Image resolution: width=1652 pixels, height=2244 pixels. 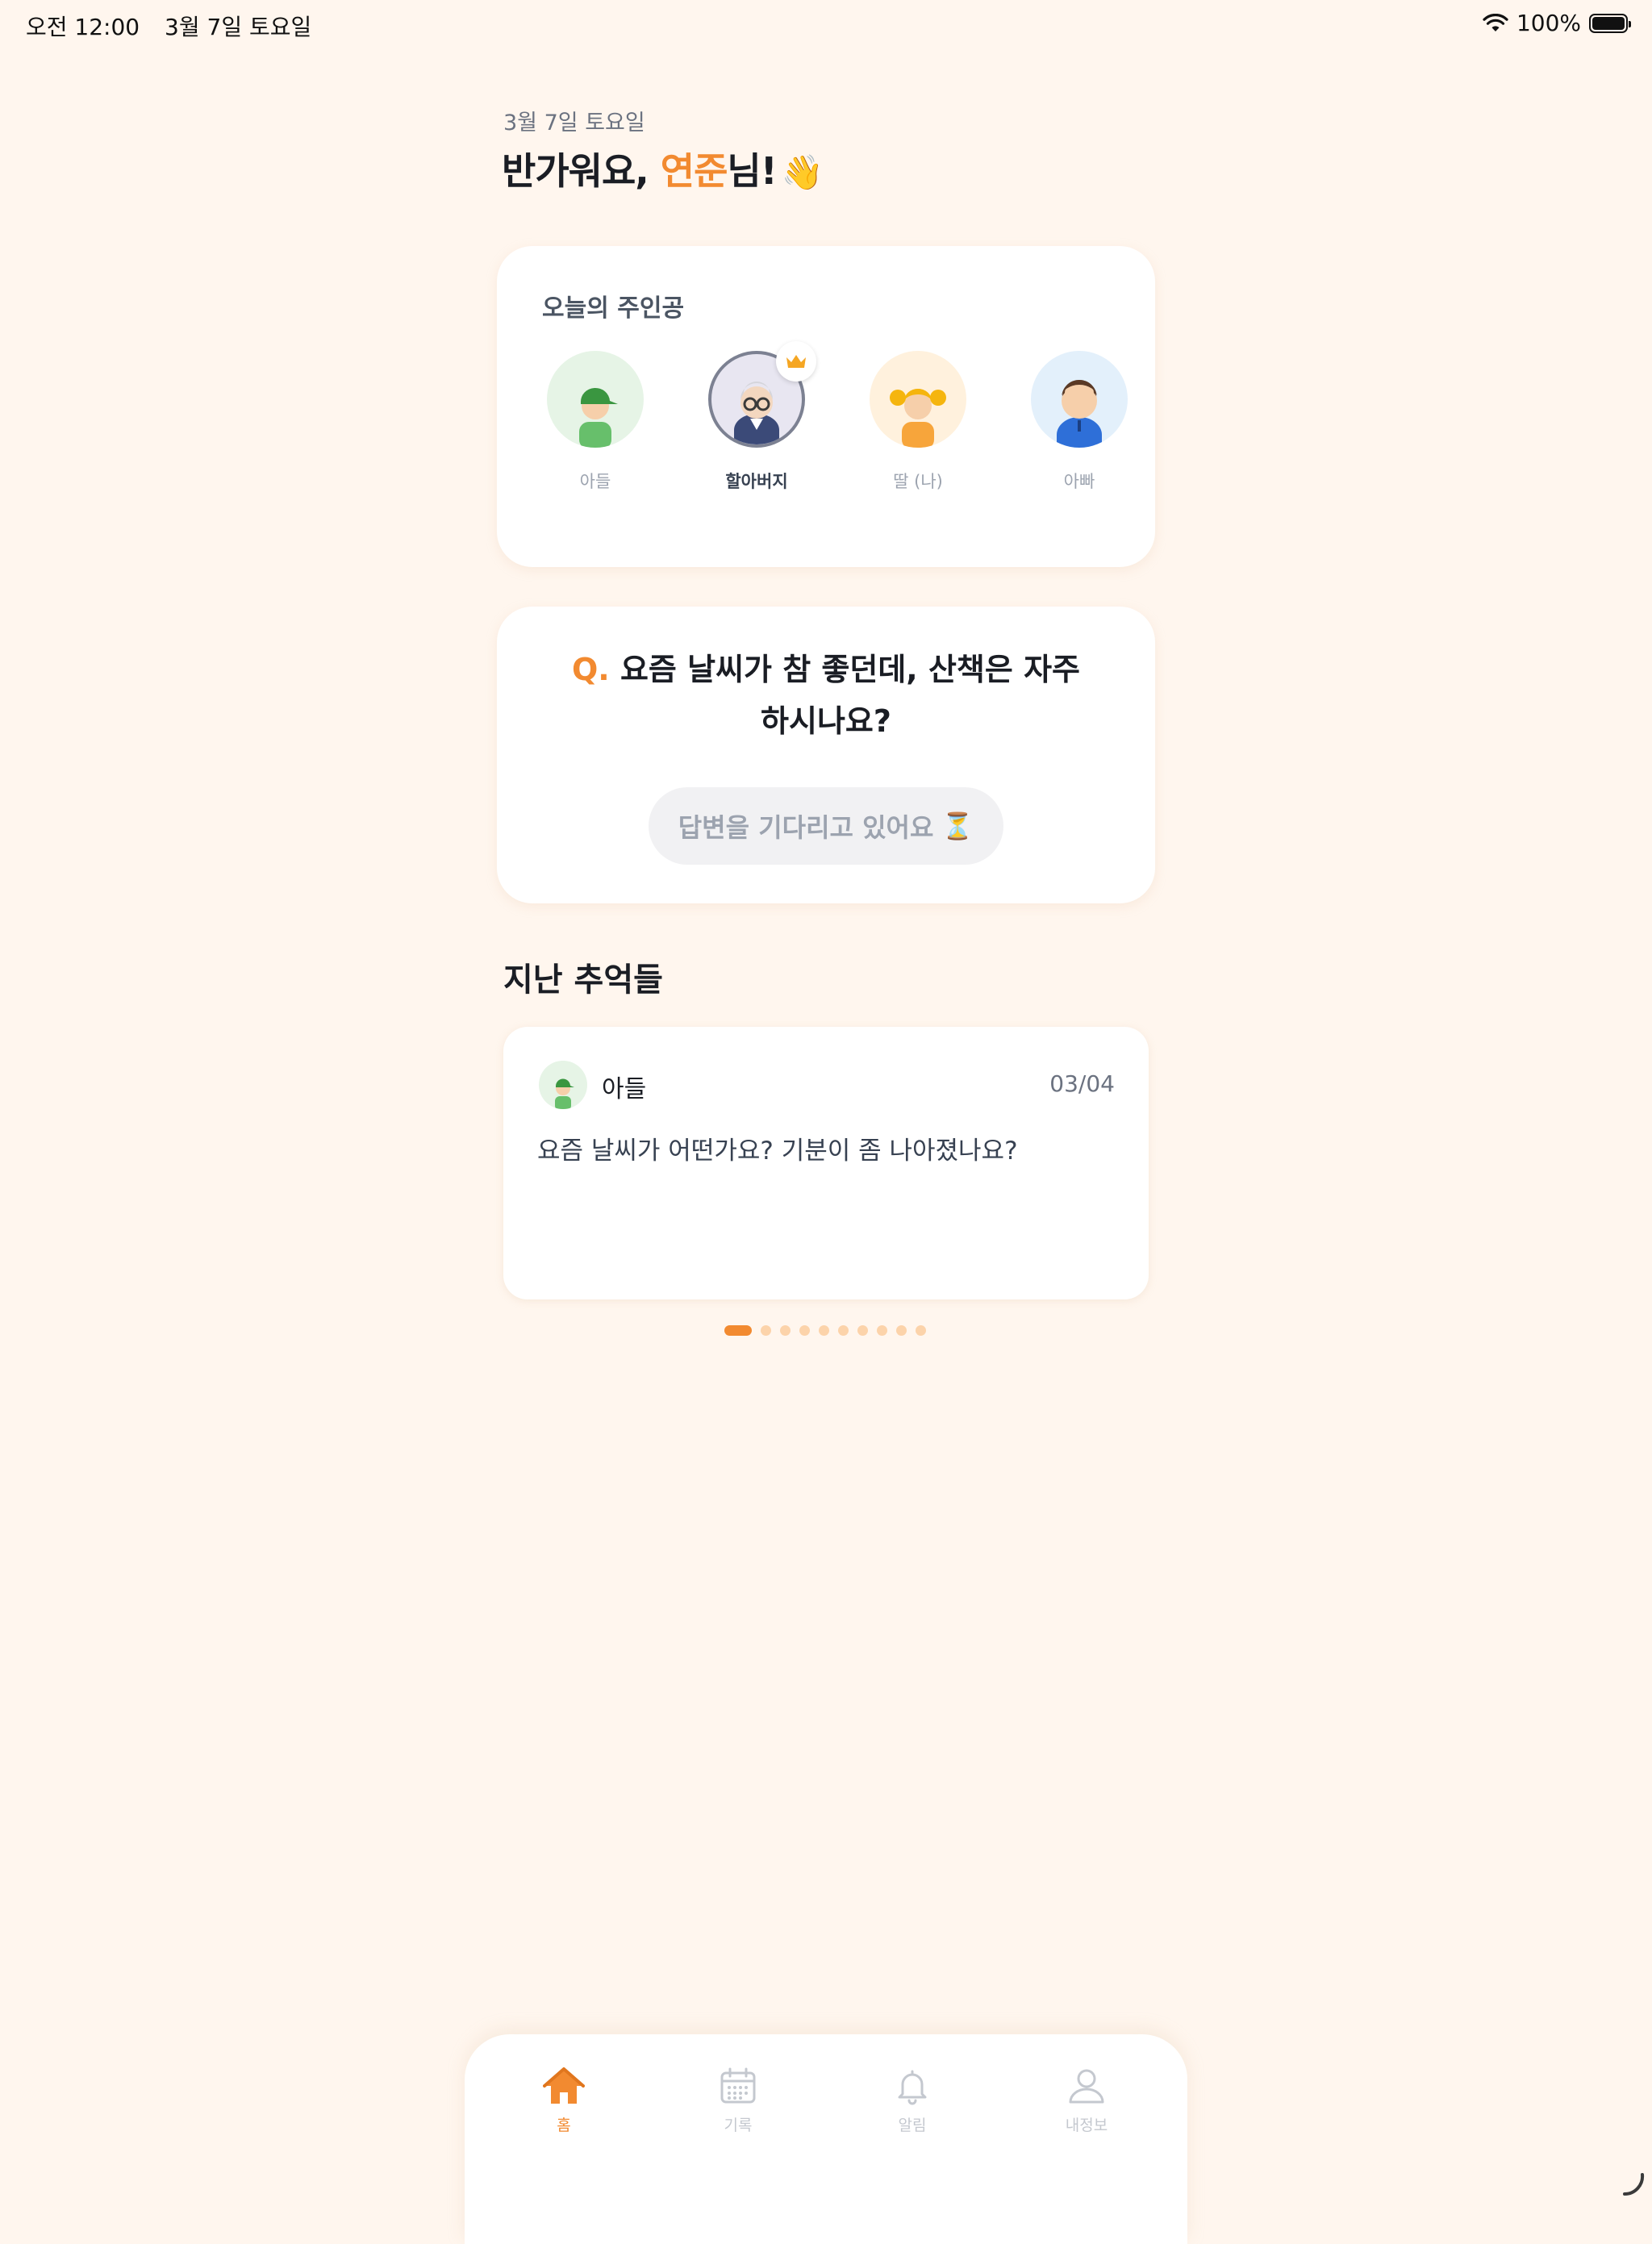 I want to click on daughter-avatar, so click(x=918, y=399).